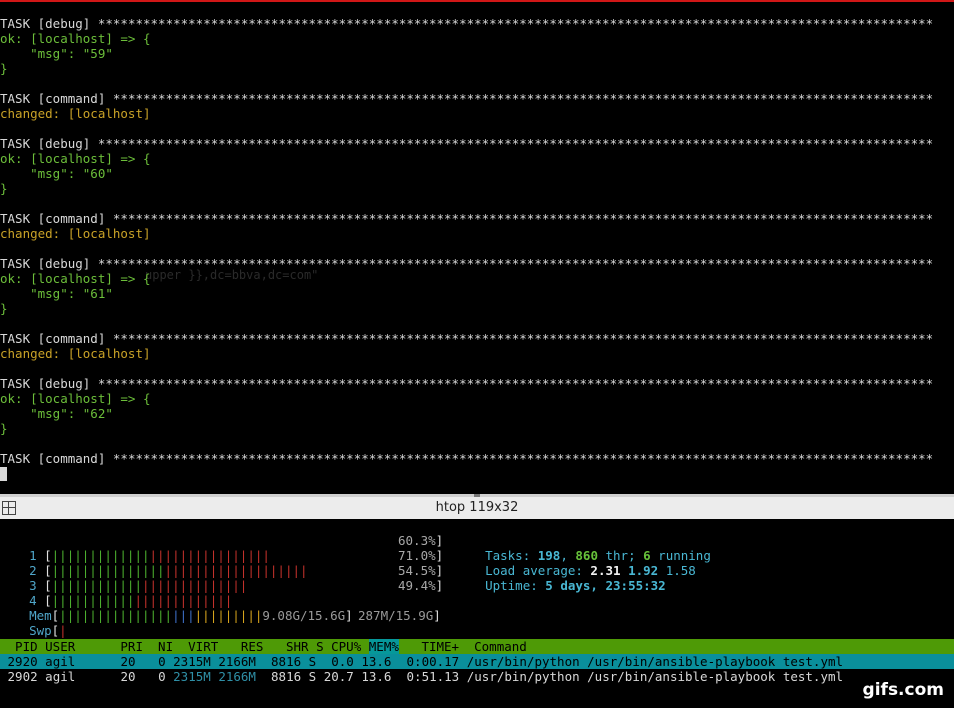 The image size is (954, 708). Describe the element at coordinates (399, 615) in the screenshot. I see `swap-value: 287M/15.9G]` at that location.